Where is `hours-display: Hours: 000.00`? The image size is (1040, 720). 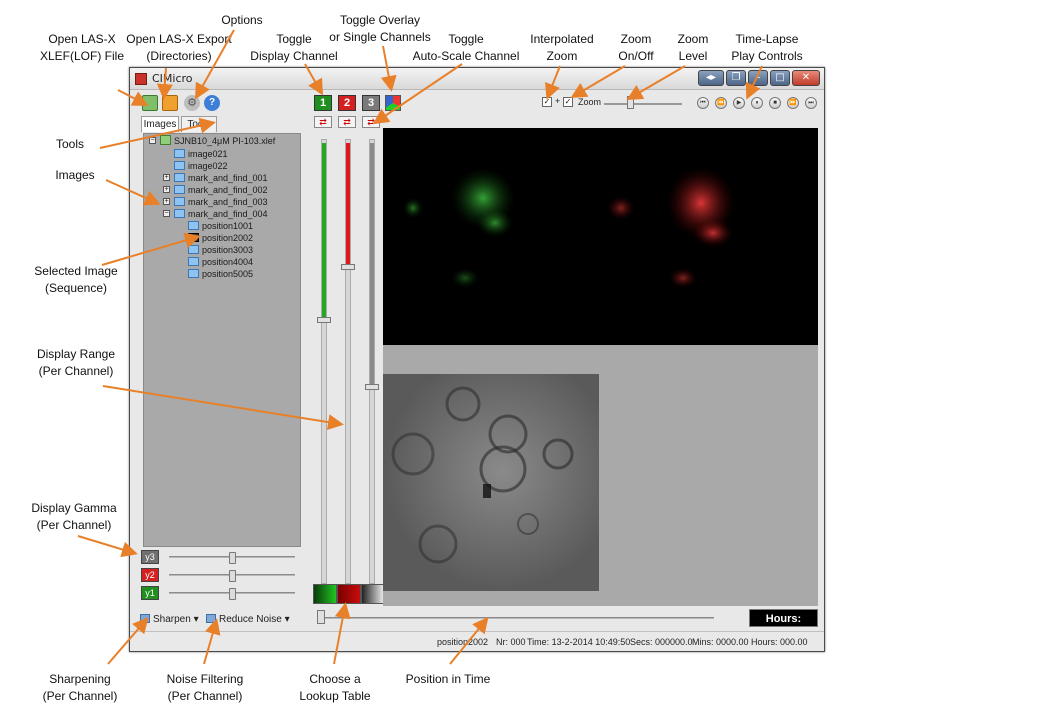 hours-display: Hours: 000.00 is located at coordinates (783, 626).